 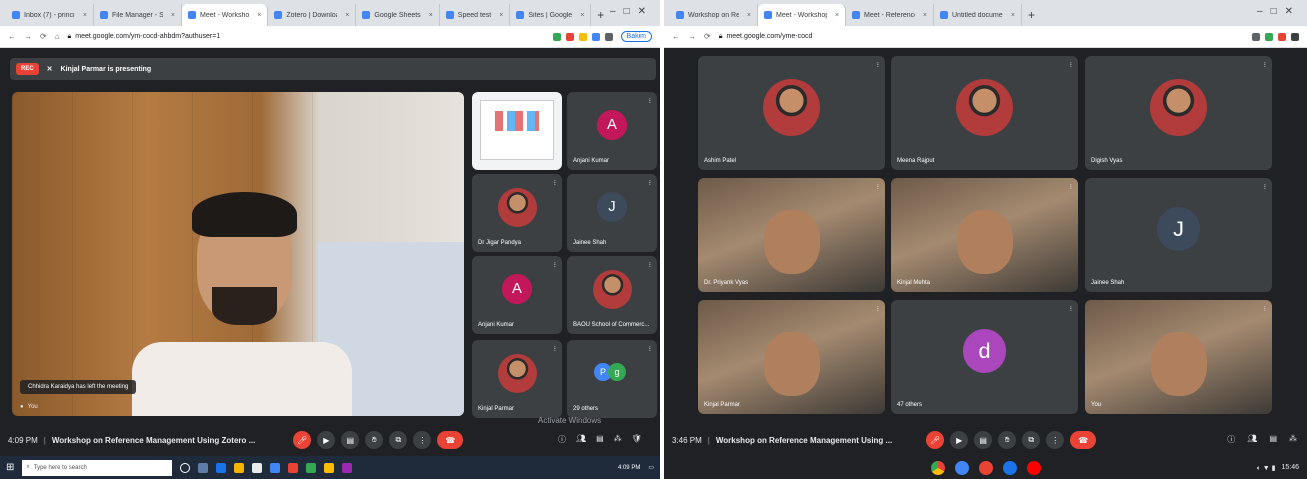 I want to click on right-window-controls: –□✕, so click(x=1279, y=11).